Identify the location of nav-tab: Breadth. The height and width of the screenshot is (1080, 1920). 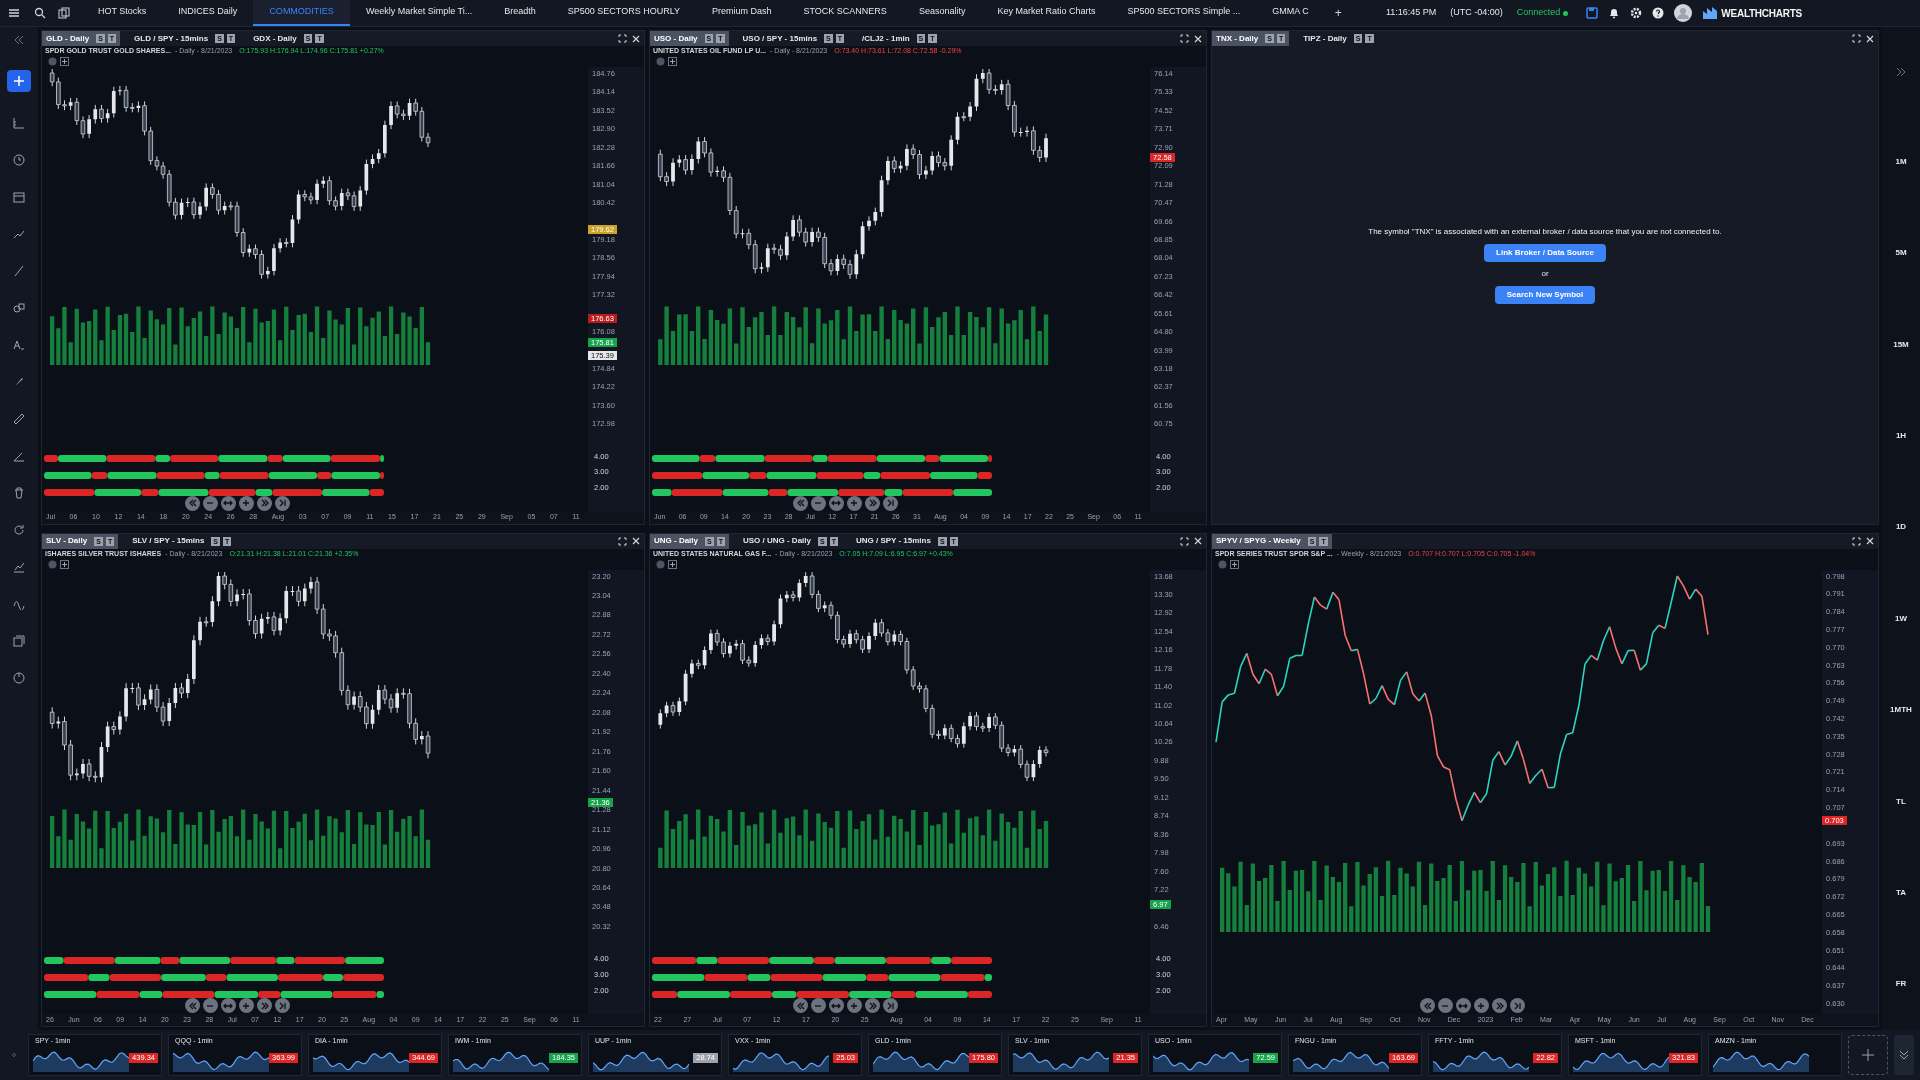
(520, 13).